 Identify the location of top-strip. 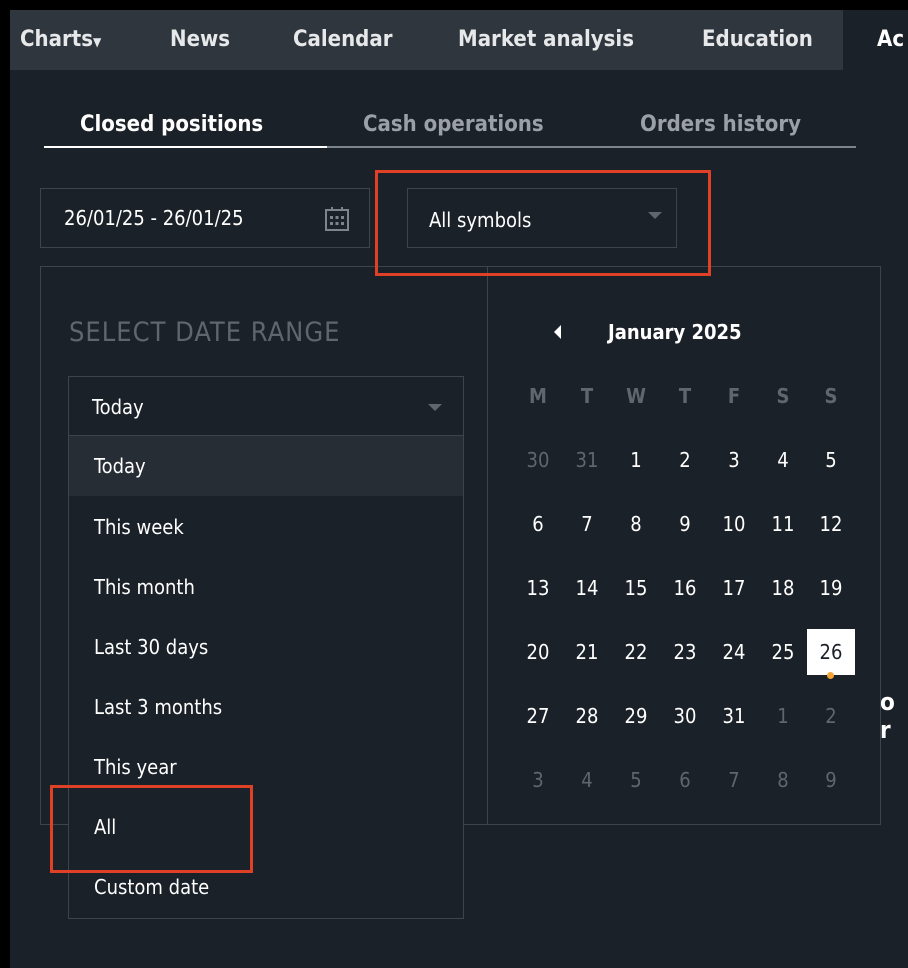
(454, 5).